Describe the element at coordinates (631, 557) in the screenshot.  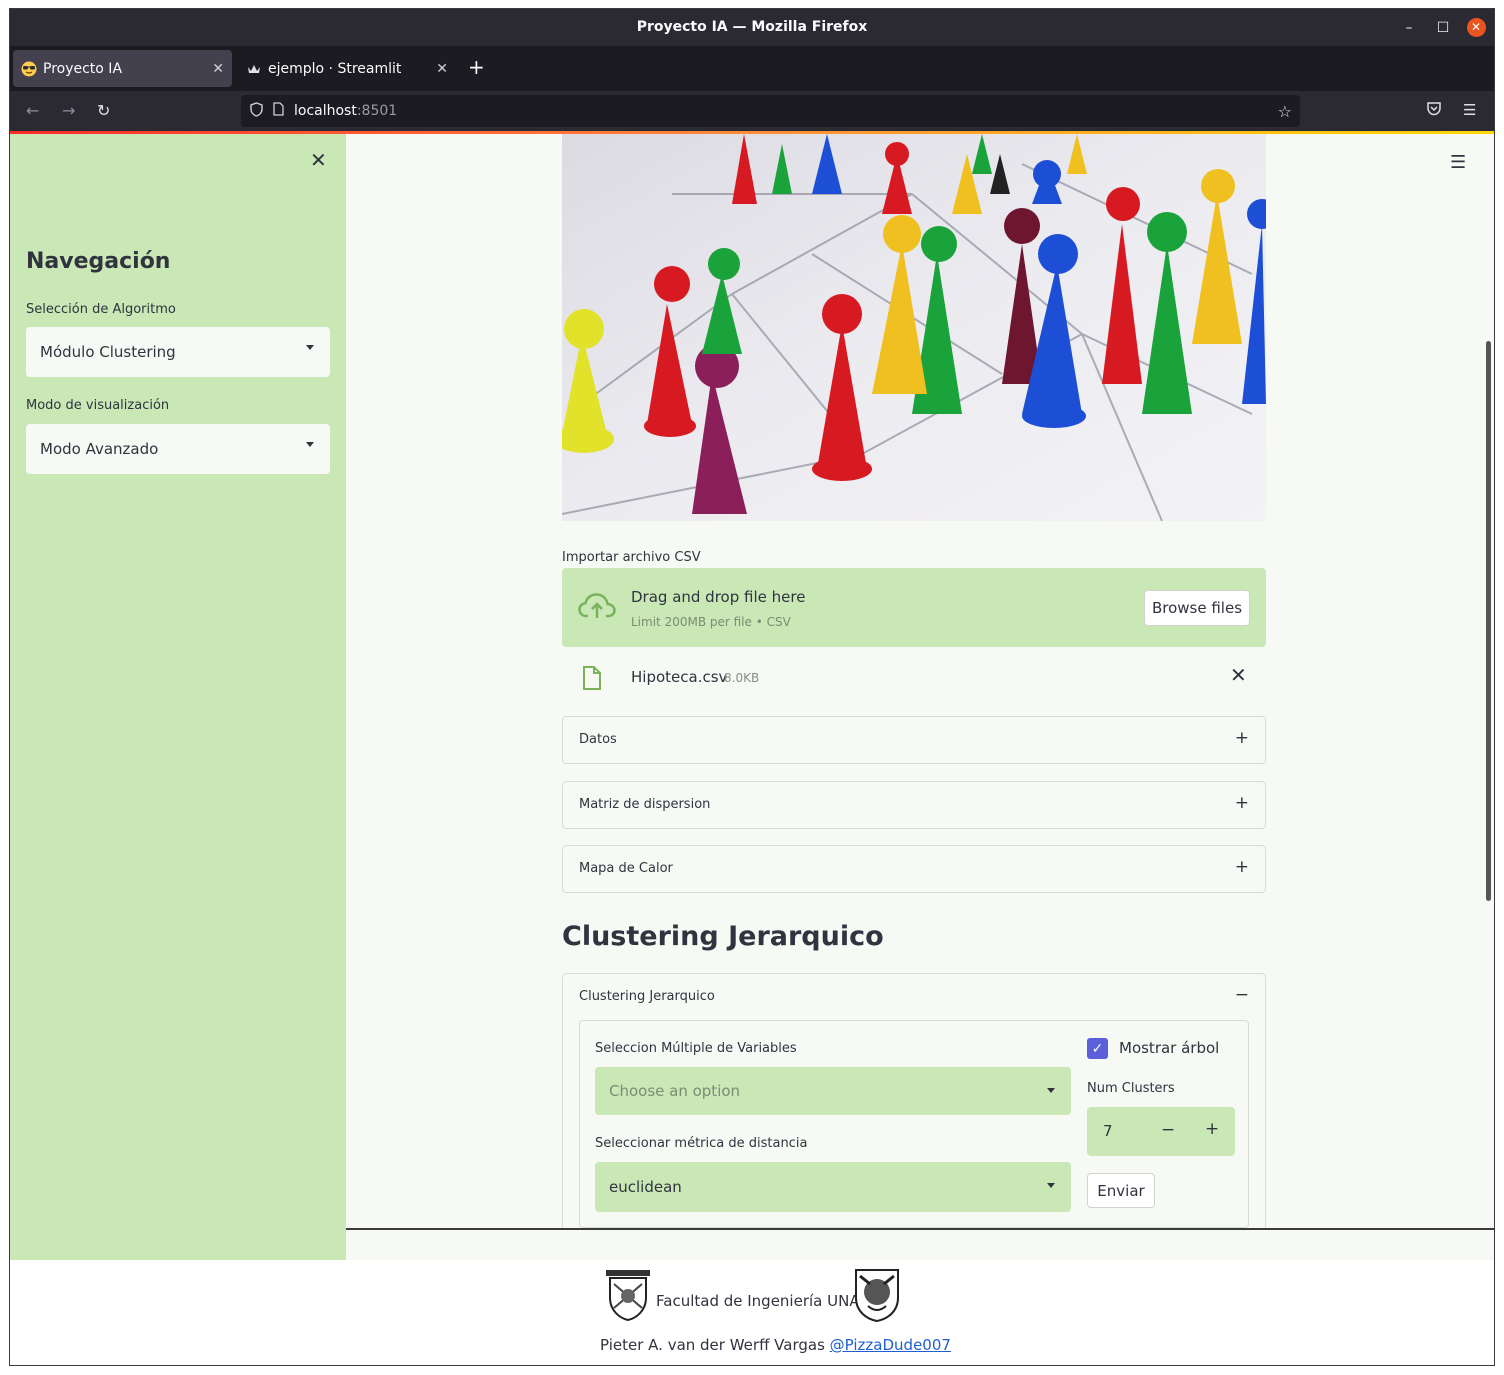
I see `uploader-label: Importar archivo CSV` at that location.